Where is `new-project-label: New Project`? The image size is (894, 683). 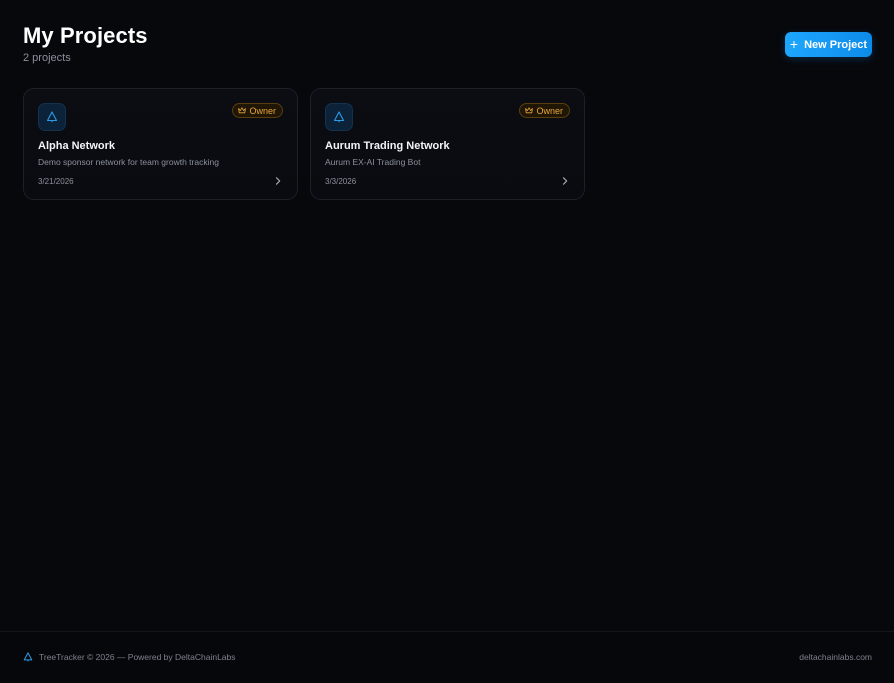 new-project-label: New Project is located at coordinates (836, 44).